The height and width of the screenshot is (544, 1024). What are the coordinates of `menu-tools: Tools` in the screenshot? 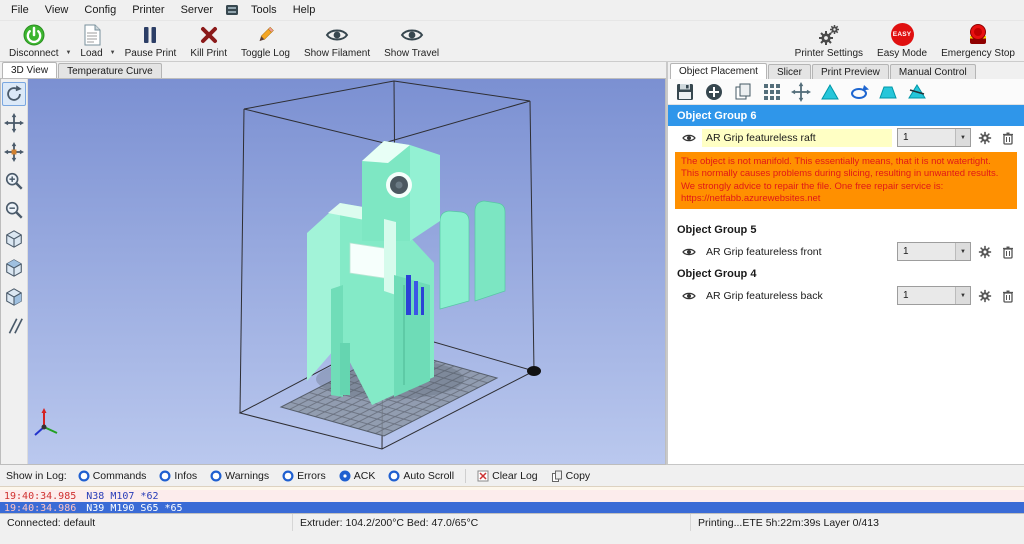 It's located at (264, 10).